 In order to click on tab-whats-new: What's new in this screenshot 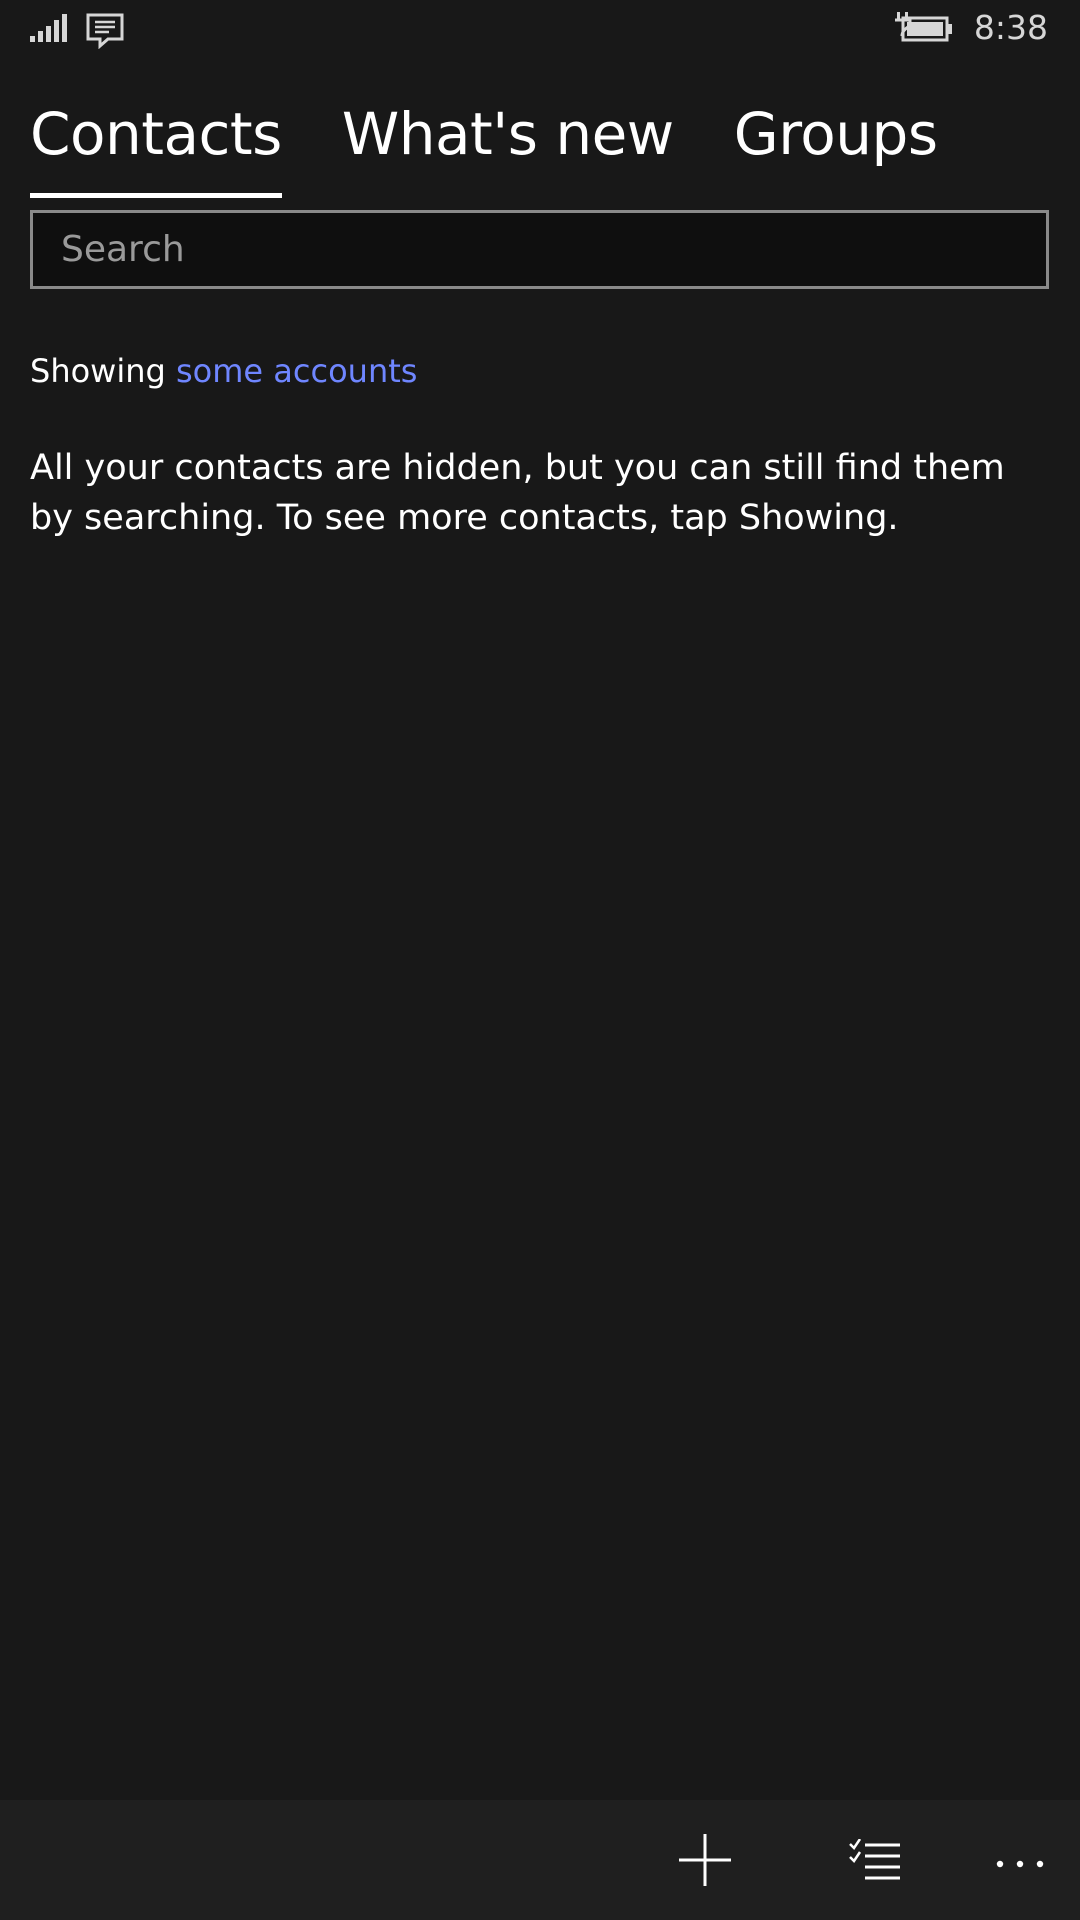, I will do `click(508, 141)`.